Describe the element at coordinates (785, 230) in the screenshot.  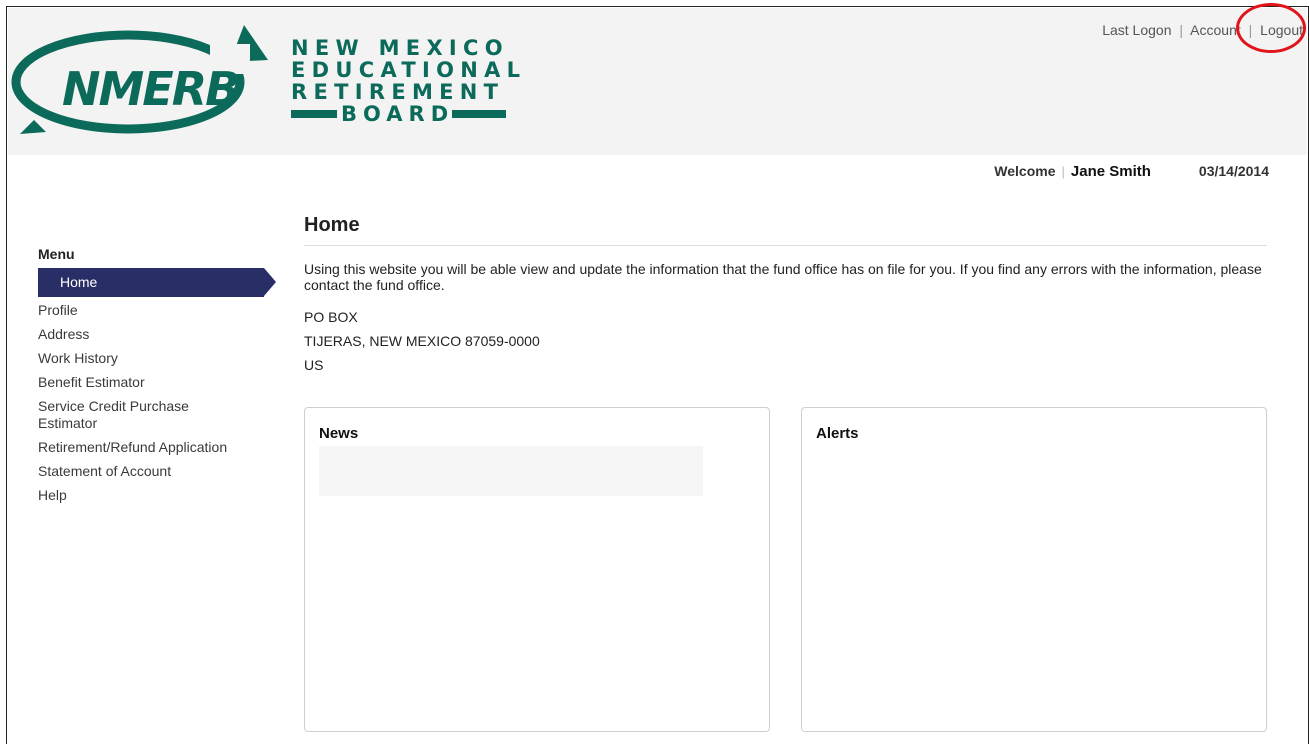
I see `page-title: Home` at that location.